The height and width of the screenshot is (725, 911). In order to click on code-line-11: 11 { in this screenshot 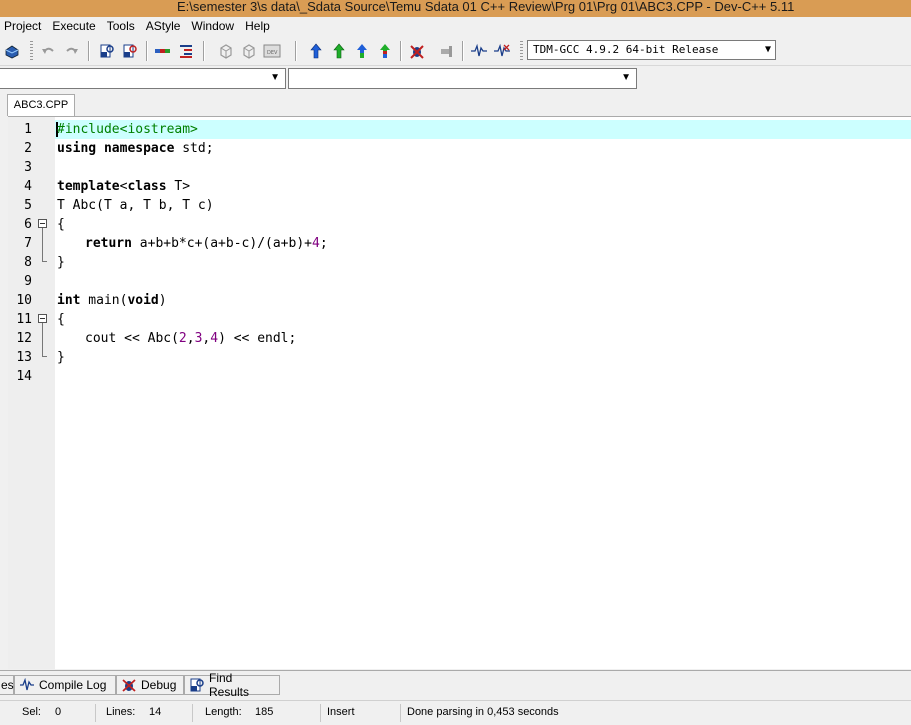, I will do `click(459, 319)`.